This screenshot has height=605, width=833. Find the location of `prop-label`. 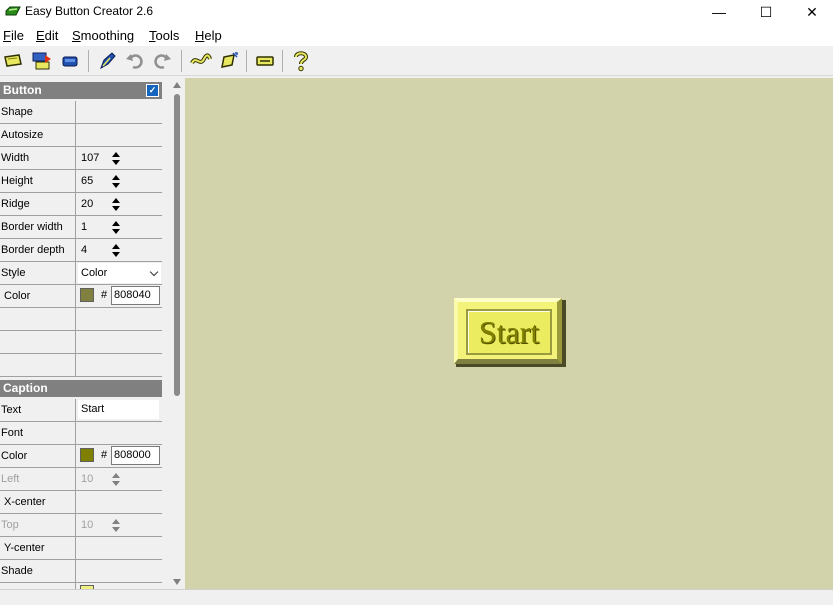

prop-label is located at coordinates (38, 319).